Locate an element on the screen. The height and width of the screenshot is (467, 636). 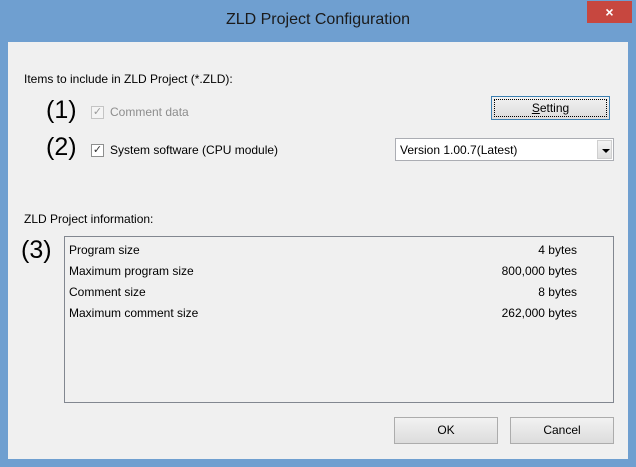
dialog-title: ZLD Project Configuration is located at coordinates (318, 19).